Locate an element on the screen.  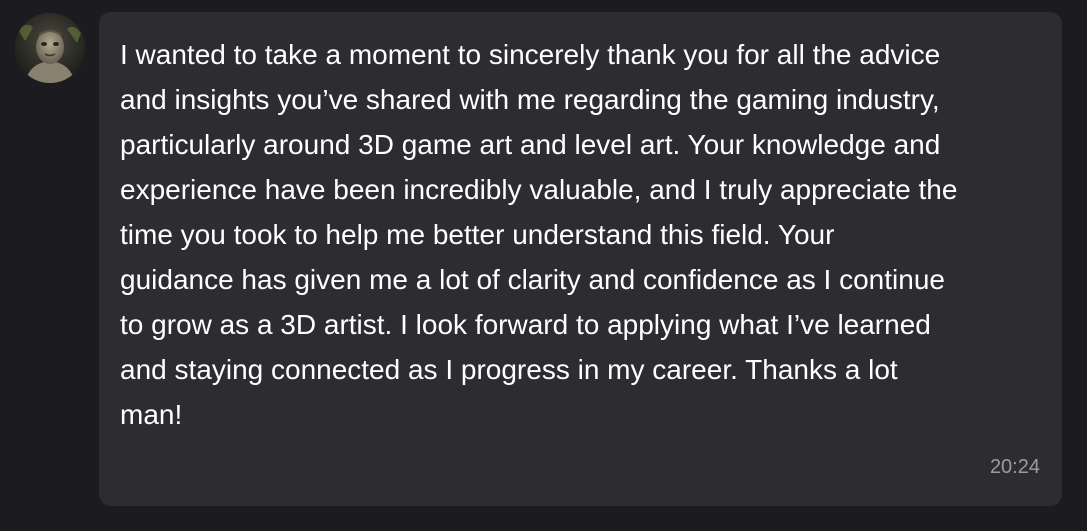
sender-avatar is located at coordinates (50, 48).